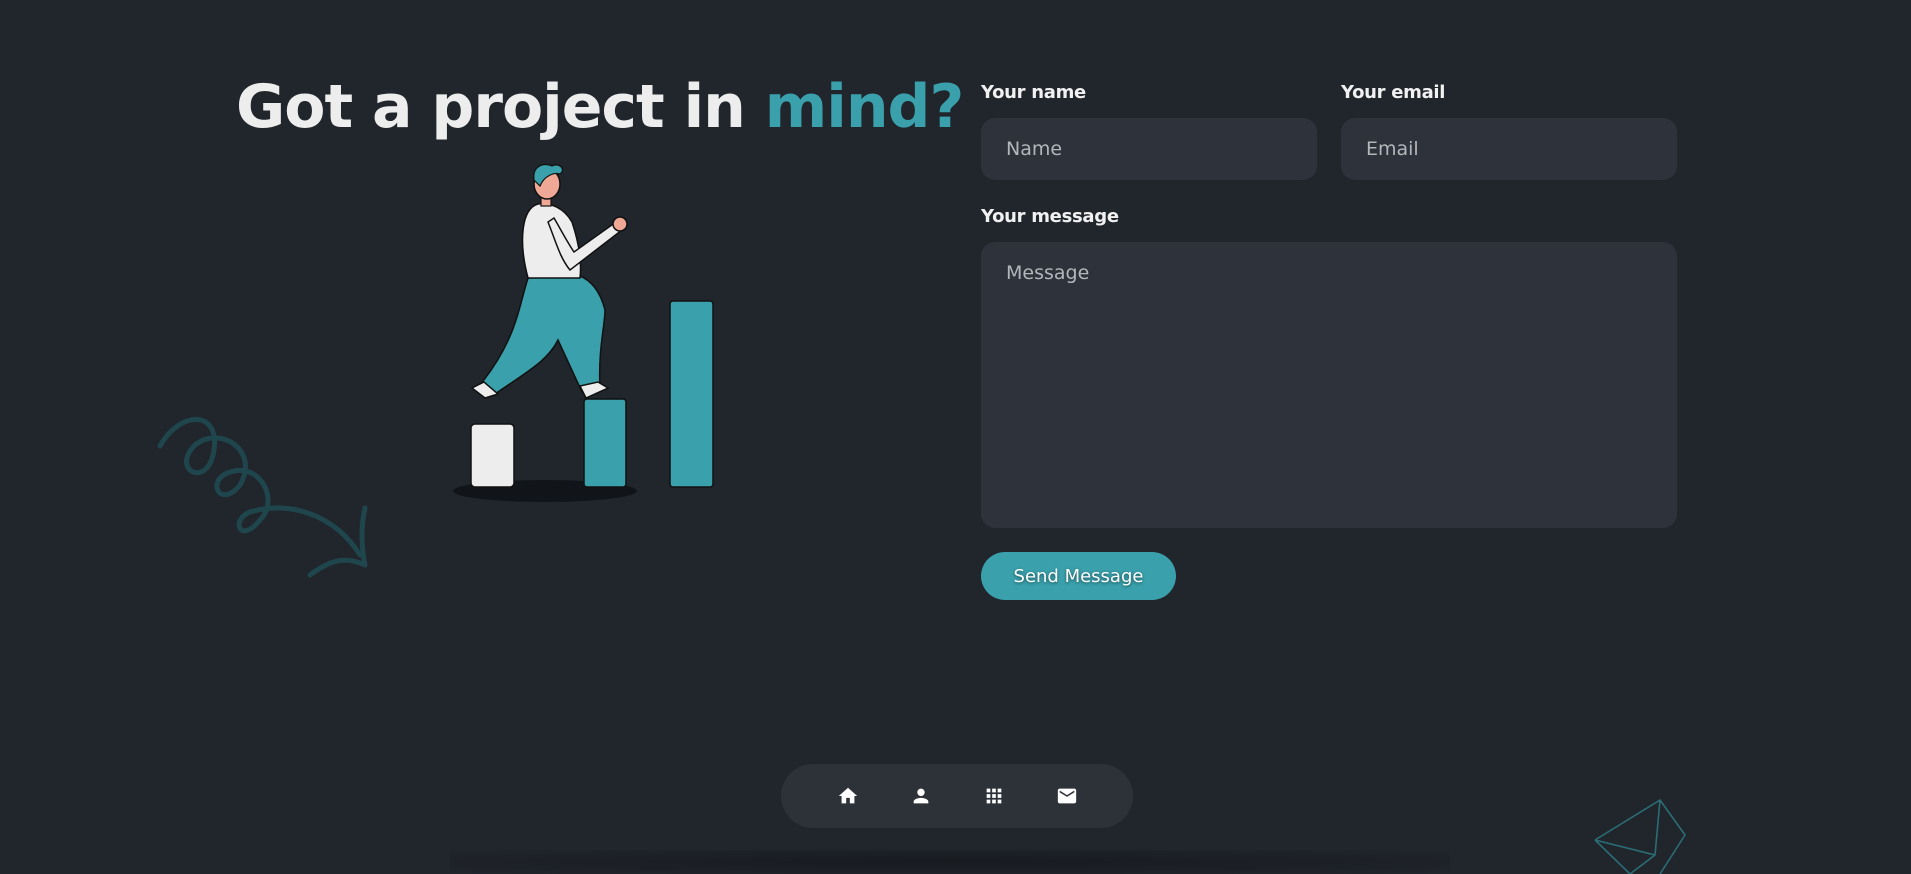 The width and height of the screenshot is (1911, 874). Describe the element at coordinates (583, 332) in the screenshot. I see `climbing-person-illustration` at that location.